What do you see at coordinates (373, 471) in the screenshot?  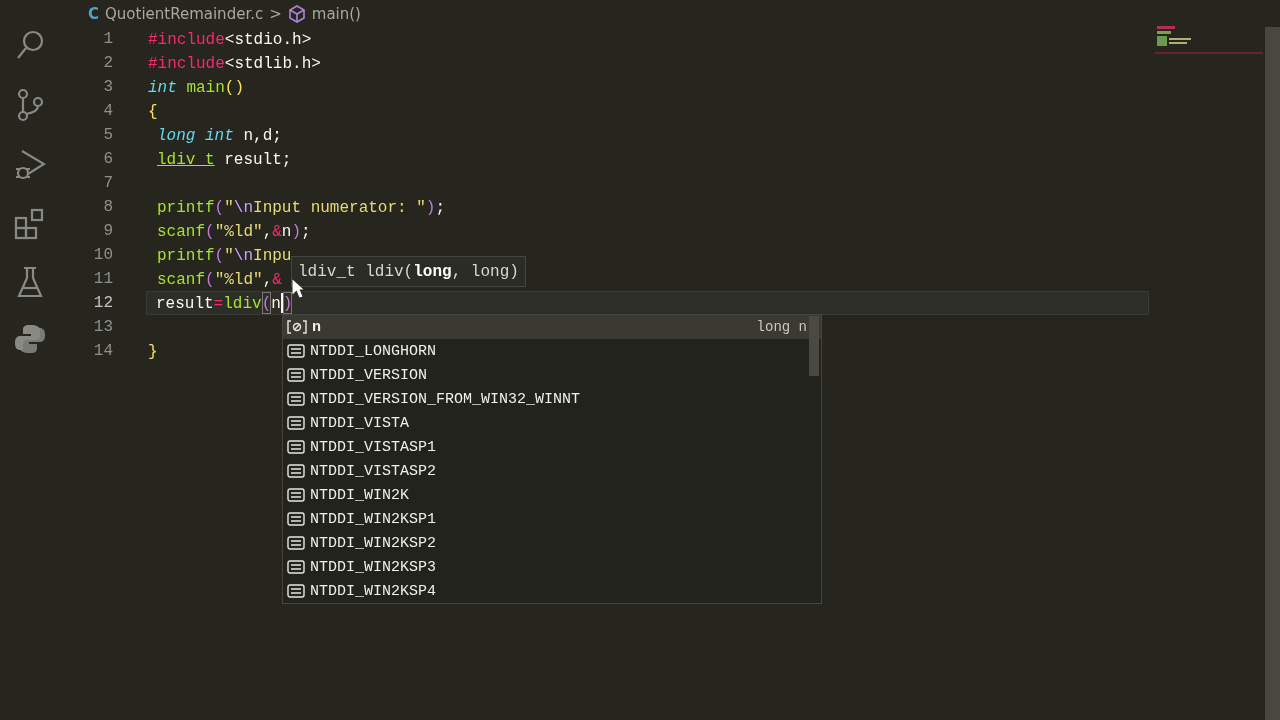 I see `suggestion-label: NTDDI_VISTASP2` at bounding box center [373, 471].